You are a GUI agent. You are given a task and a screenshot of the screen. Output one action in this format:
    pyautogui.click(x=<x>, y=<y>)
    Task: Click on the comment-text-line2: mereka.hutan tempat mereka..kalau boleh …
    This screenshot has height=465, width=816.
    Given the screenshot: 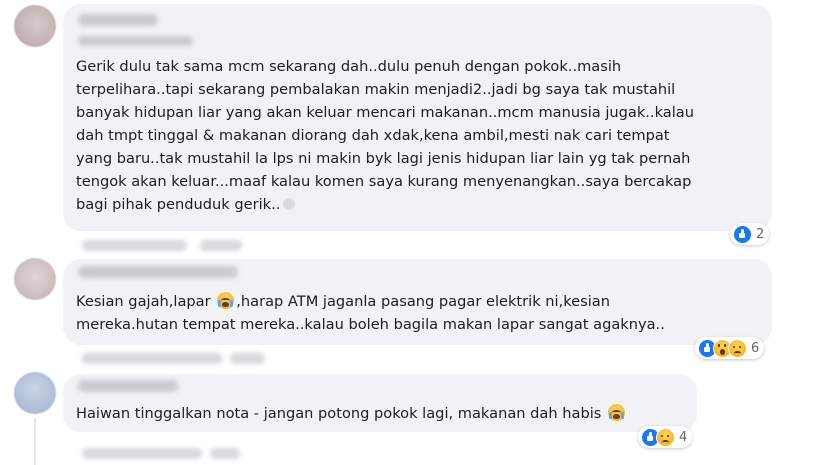 What is the action you would take?
    pyautogui.click(x=370, y=324)
    